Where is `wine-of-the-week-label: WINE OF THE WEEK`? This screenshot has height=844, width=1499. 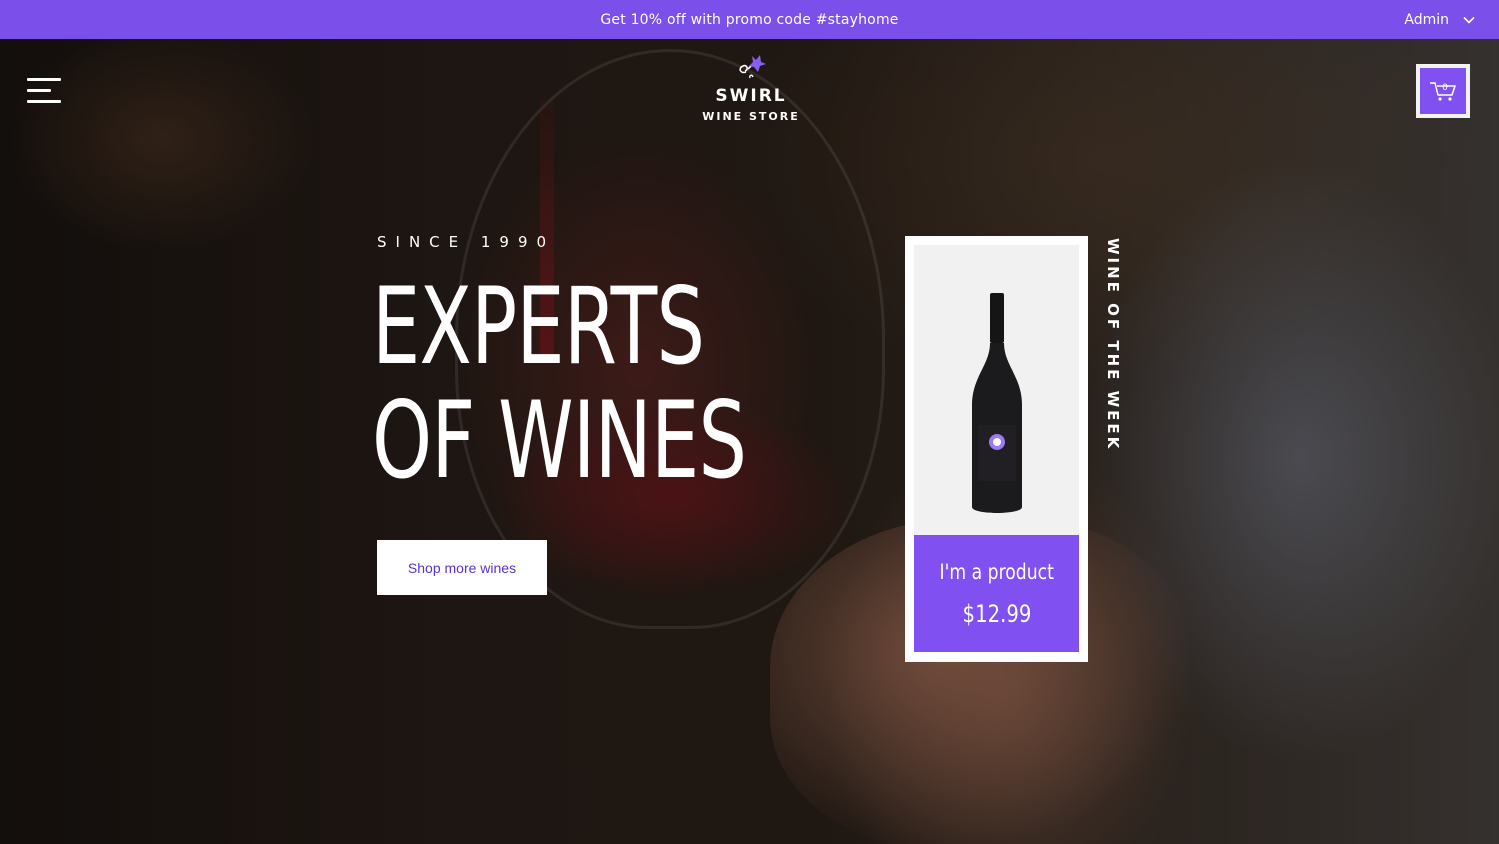 wine-of-the-week-label: WINE OF THE WEEK is located at coordinates (1113, 345).